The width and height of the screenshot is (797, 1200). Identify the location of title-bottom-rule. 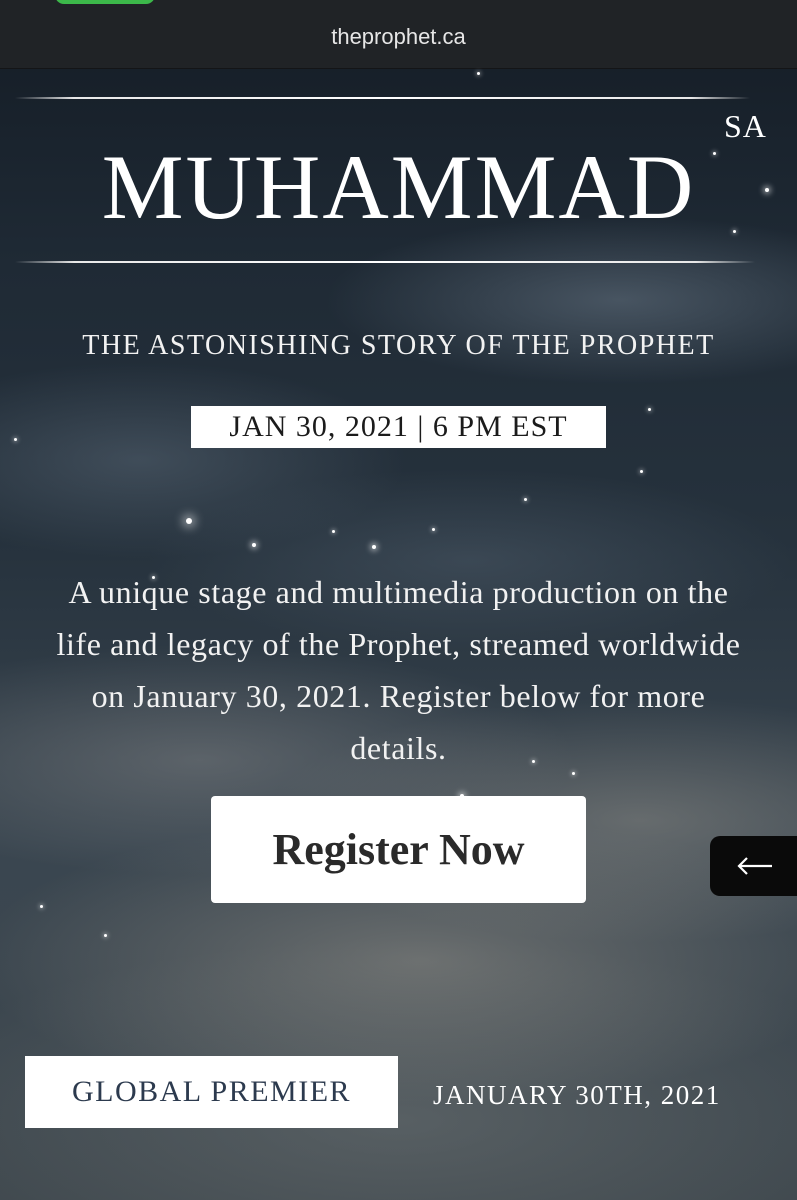
(385, 262).